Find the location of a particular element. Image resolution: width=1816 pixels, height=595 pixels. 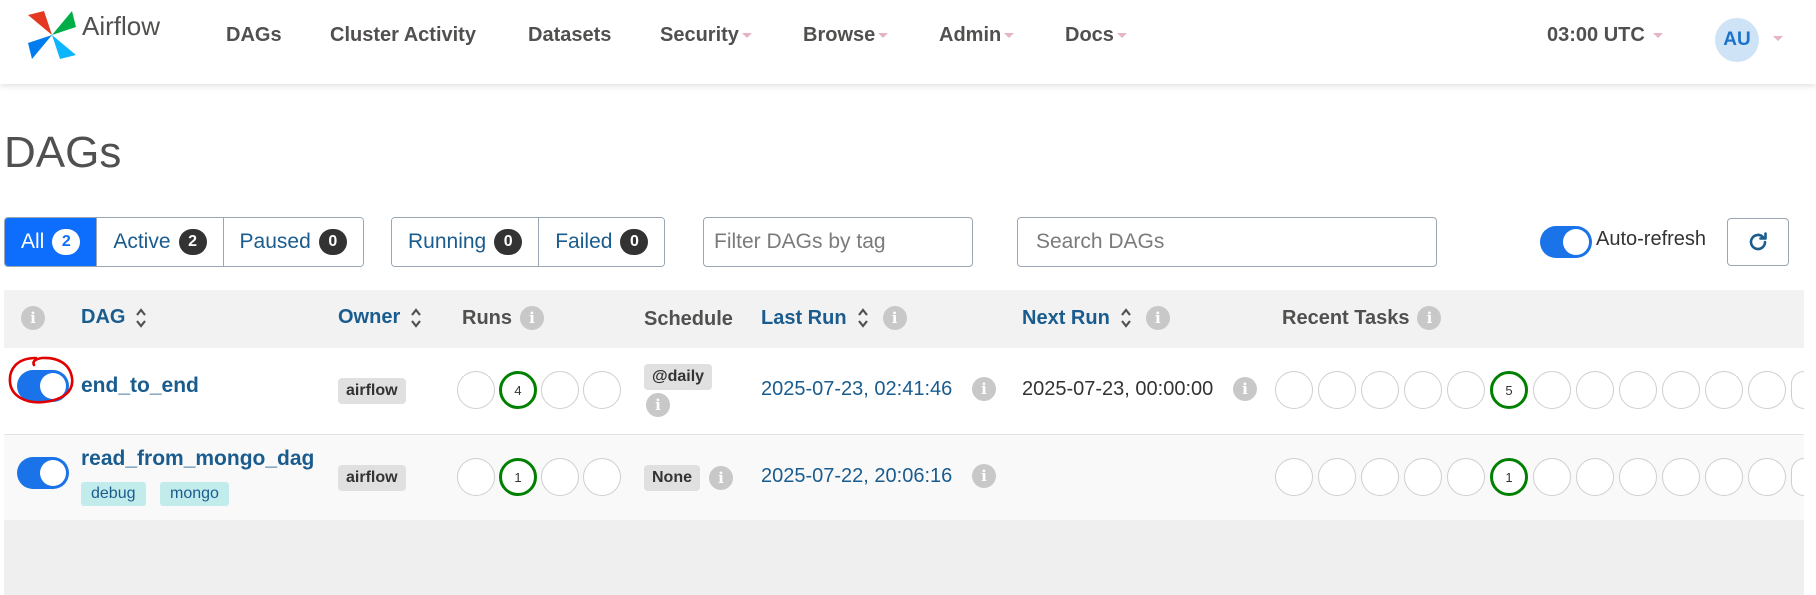

dag-pause-toggle is located at coordinates (43, 473).